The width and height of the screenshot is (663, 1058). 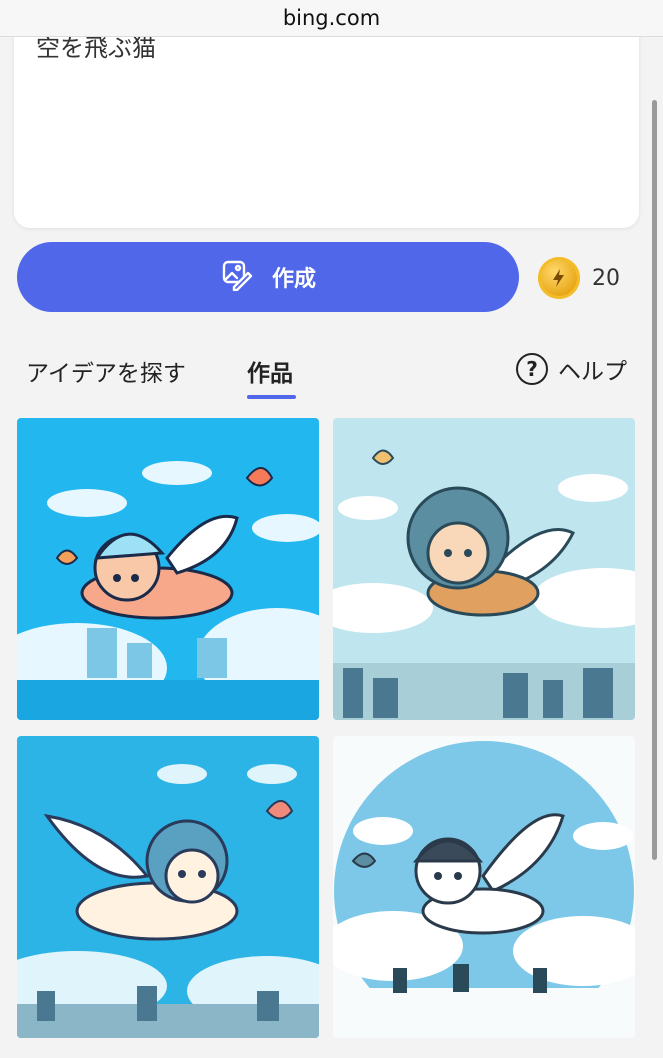 I want to click on tab-bar: アイデアを探す 作品 ? ヘルプ, so click(x=331, y=370).